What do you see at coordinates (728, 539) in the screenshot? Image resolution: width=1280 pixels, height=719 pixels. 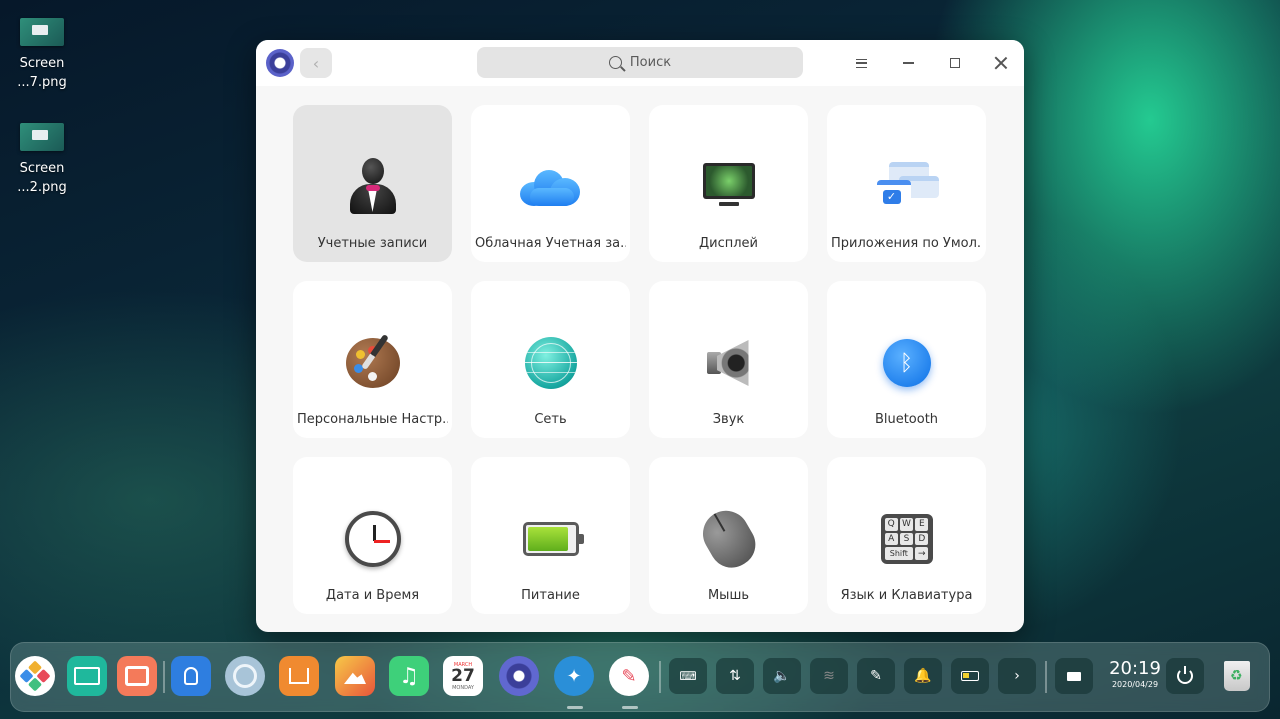 I see `mouse-icon` at bounding box center [728, 539].